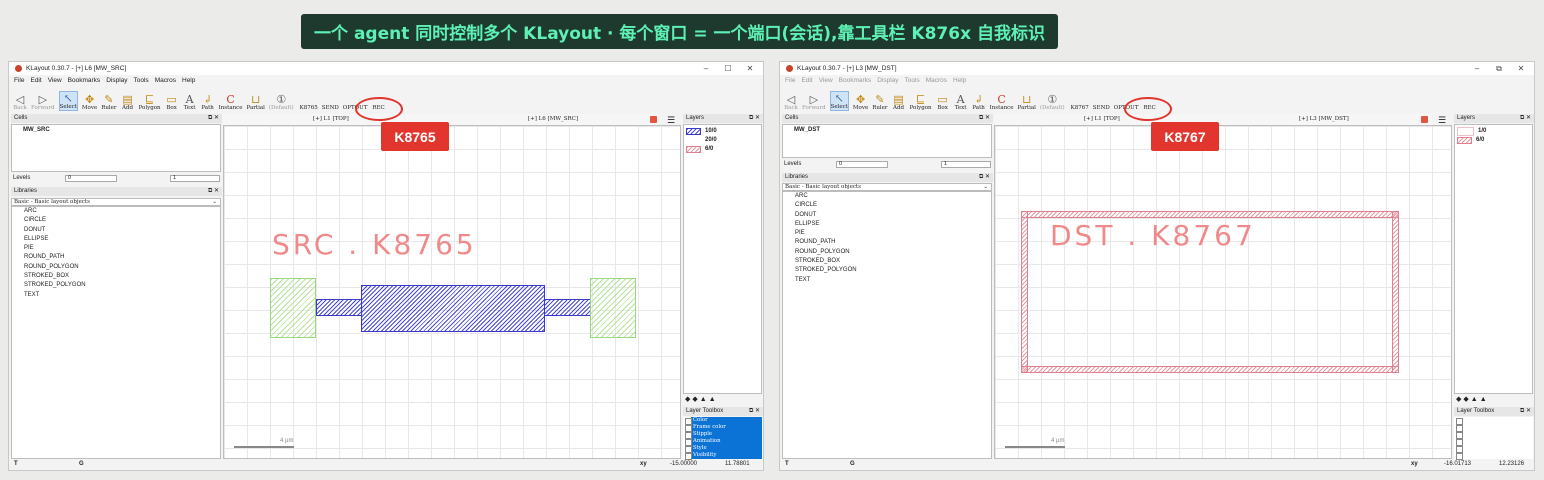 This screenshot has height=480, width=1544. I want to click on polygon-button: ⊑ Polygon, so click(150, 102).